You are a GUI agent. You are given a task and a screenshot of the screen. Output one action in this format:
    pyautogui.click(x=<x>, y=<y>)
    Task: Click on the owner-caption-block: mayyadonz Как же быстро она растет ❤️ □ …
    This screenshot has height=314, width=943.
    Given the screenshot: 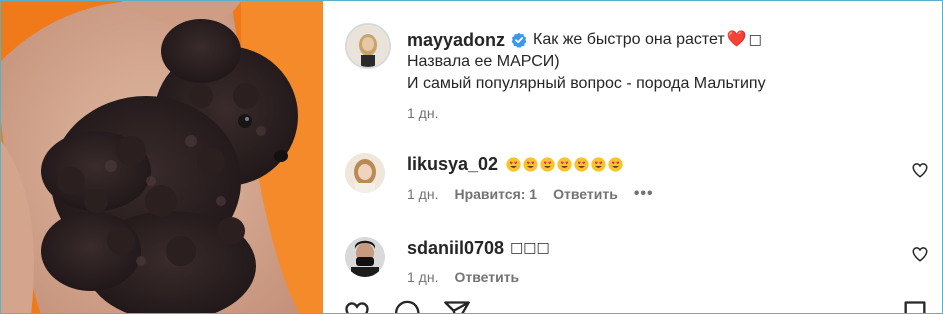 What is the action you would take?
    pyautogui.click(x=662, y=62)
    